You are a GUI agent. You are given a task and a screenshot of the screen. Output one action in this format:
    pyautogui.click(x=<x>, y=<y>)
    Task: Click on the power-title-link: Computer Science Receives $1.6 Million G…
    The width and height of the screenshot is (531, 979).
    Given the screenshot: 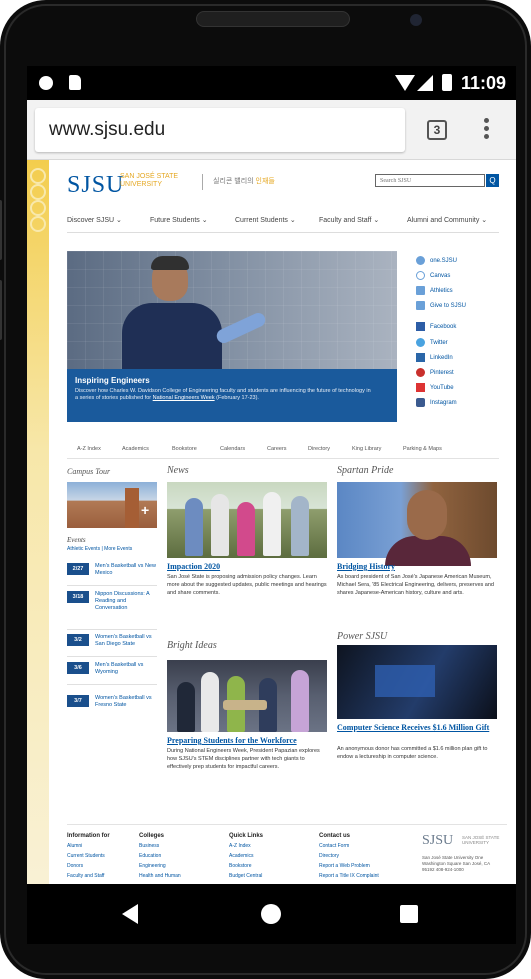 What is the action you would take?
    pyautogui.click(x=419, y=728)
    